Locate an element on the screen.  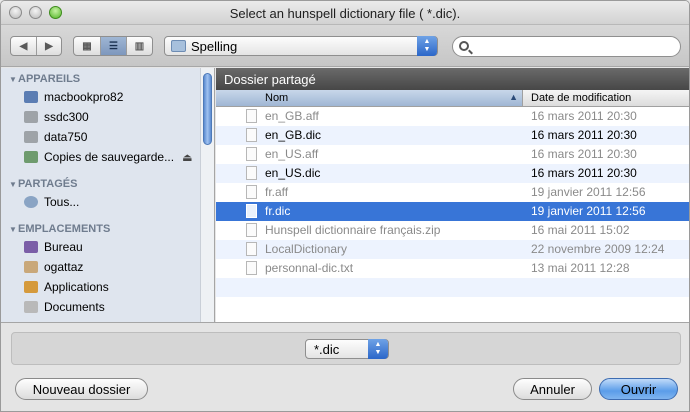
cancel-button: Annuler is located at coordinates (552, 389).